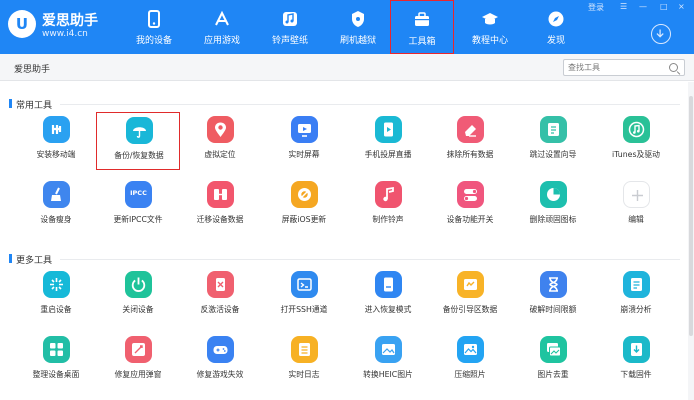 This screenshot has width=694, height=400. Describe the element at coordinates (553, 210) in the screenshot. I see `tool-pie: 删除顽固图标` at that location.